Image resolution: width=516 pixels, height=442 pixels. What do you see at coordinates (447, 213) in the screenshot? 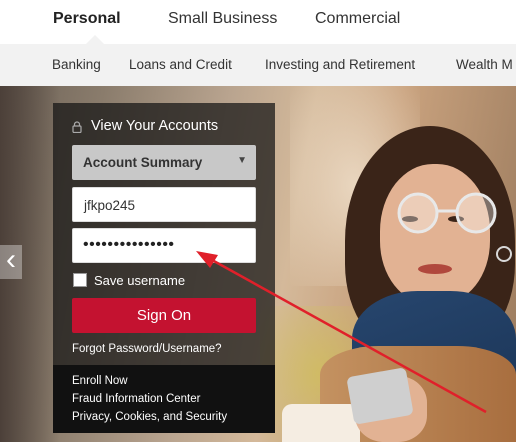
I see `sunglasses-icon` at bounding box center [447, 213].